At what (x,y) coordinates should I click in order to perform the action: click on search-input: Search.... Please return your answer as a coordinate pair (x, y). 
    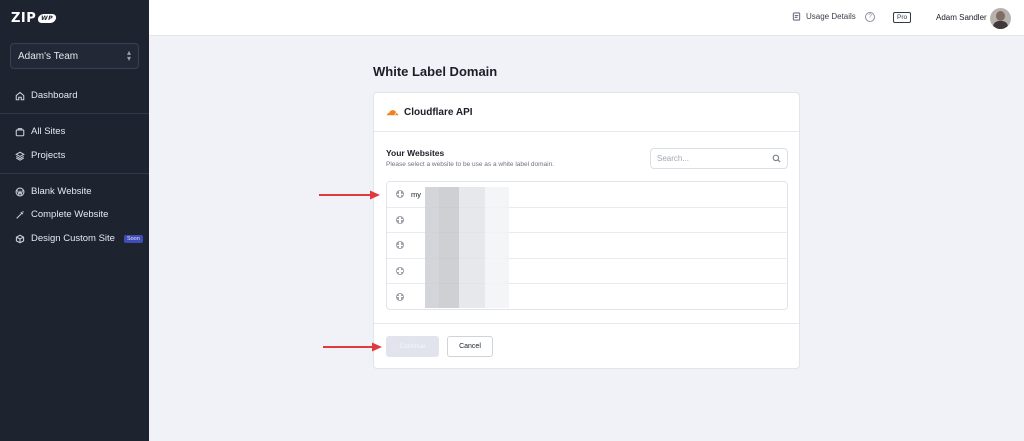
    Looking at the image, I should click on (719, 158).